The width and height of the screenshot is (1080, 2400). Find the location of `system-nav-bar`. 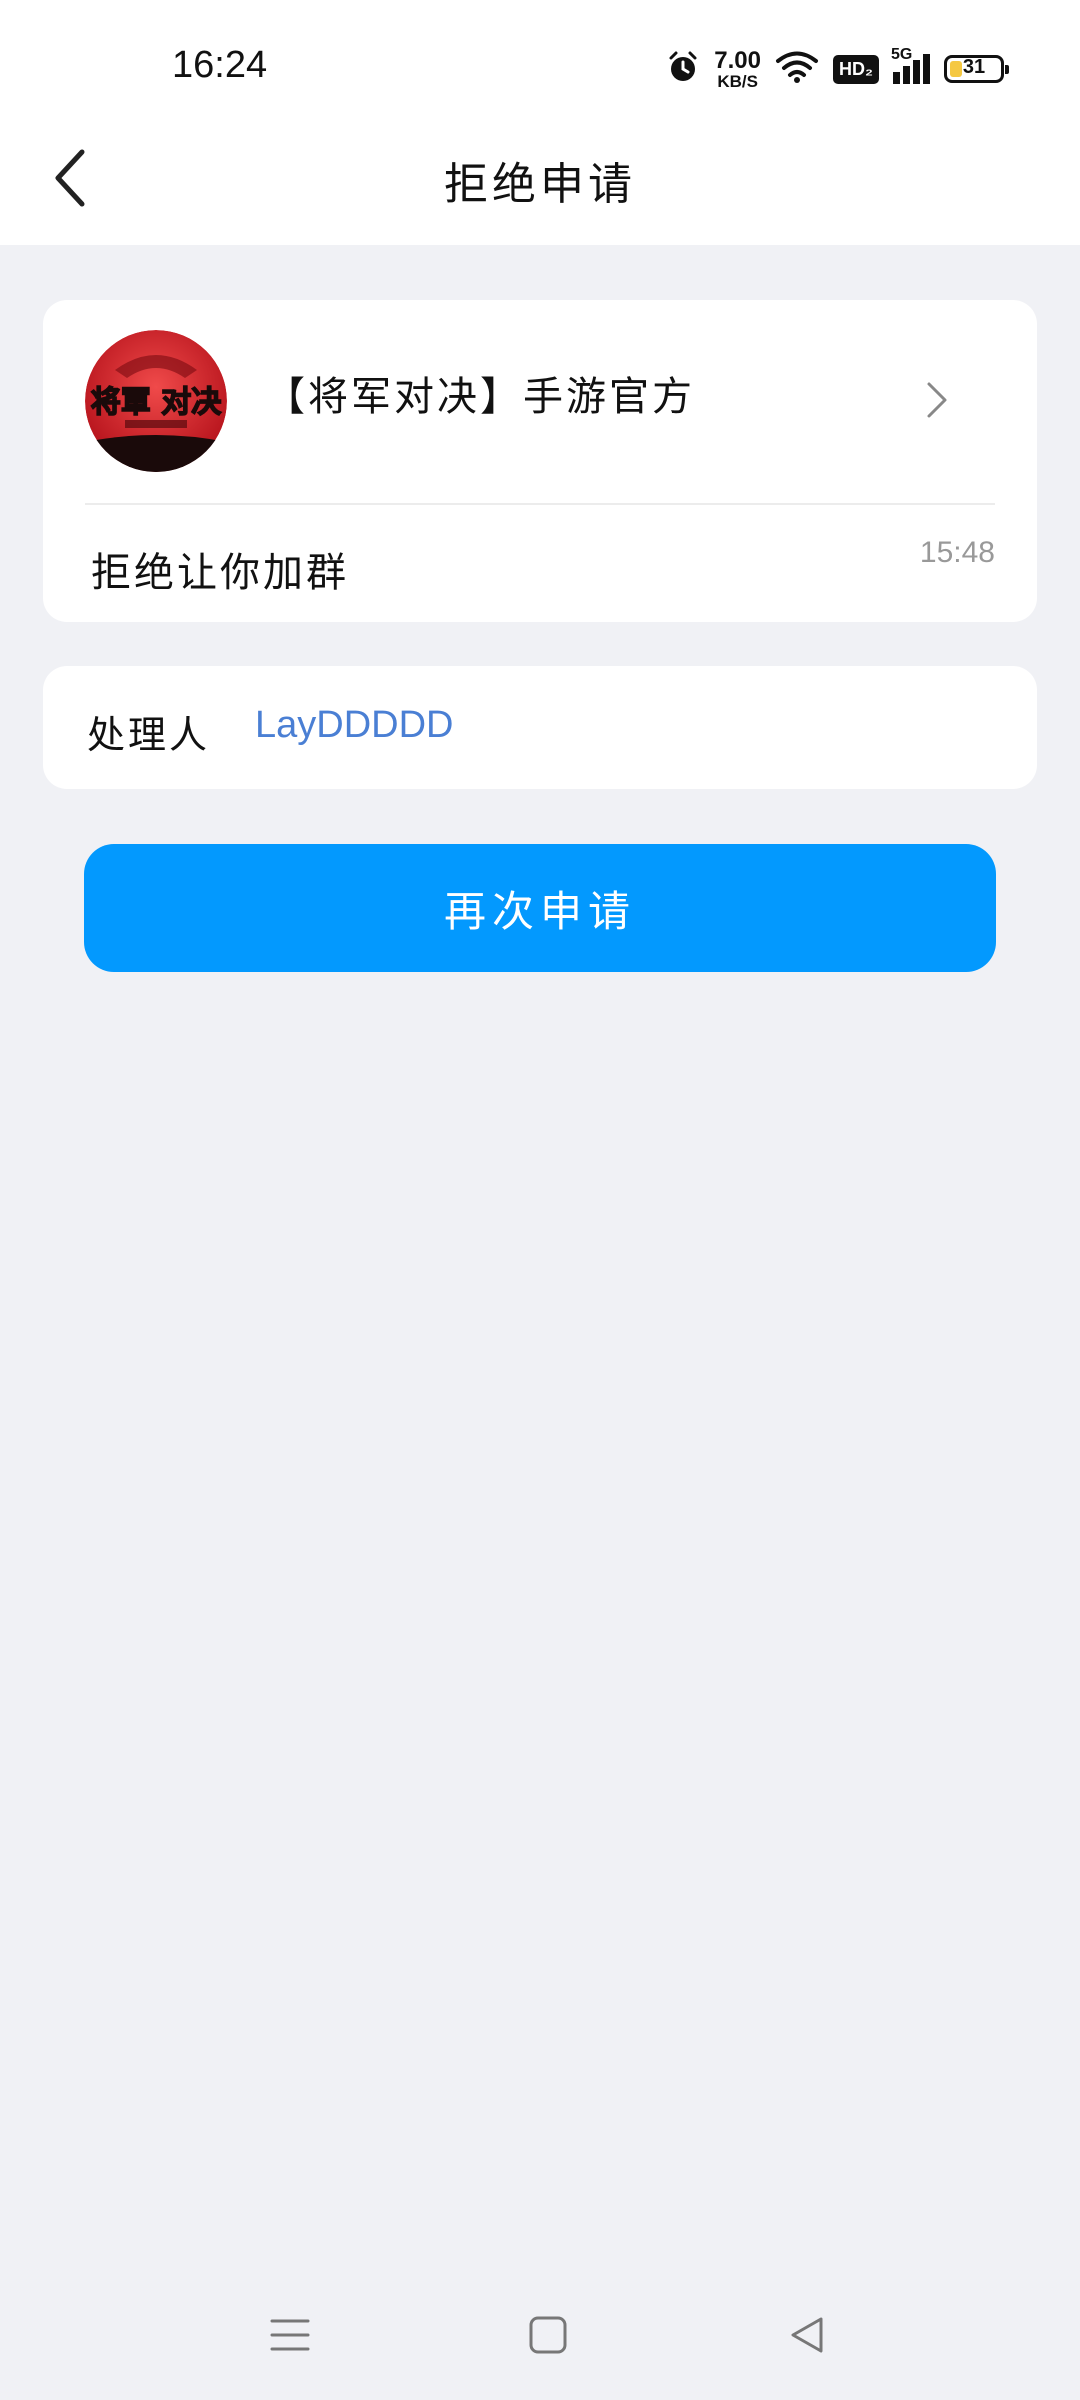

system-nav-bar is located at coordinates (540, 2335).